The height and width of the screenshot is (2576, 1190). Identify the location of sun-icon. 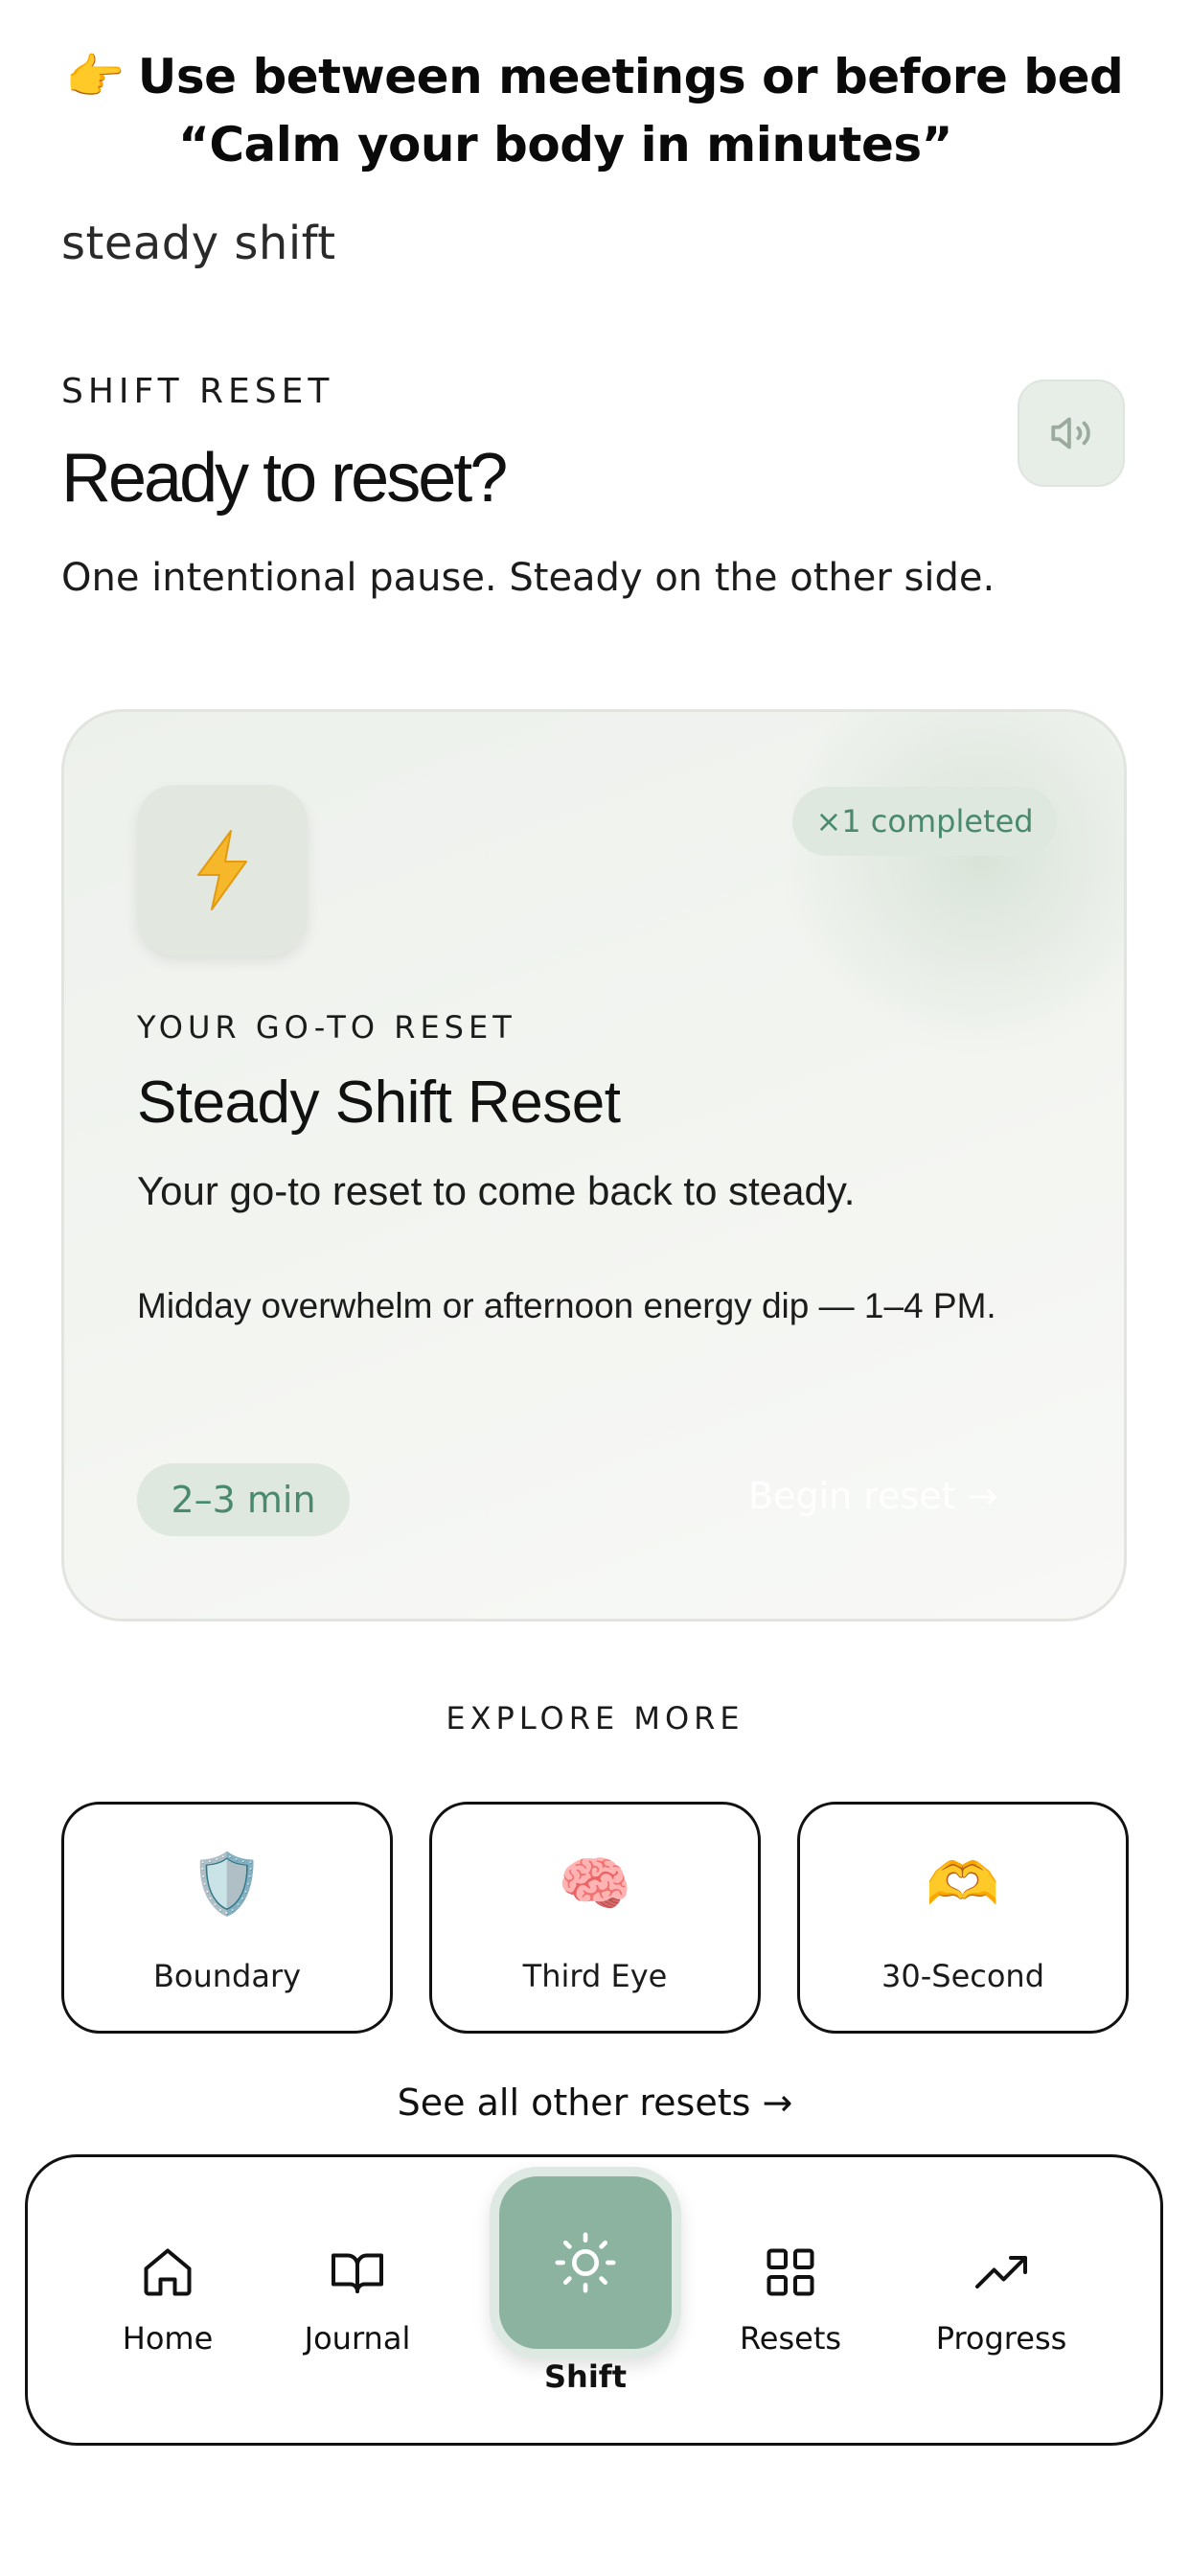
(586, 2262).